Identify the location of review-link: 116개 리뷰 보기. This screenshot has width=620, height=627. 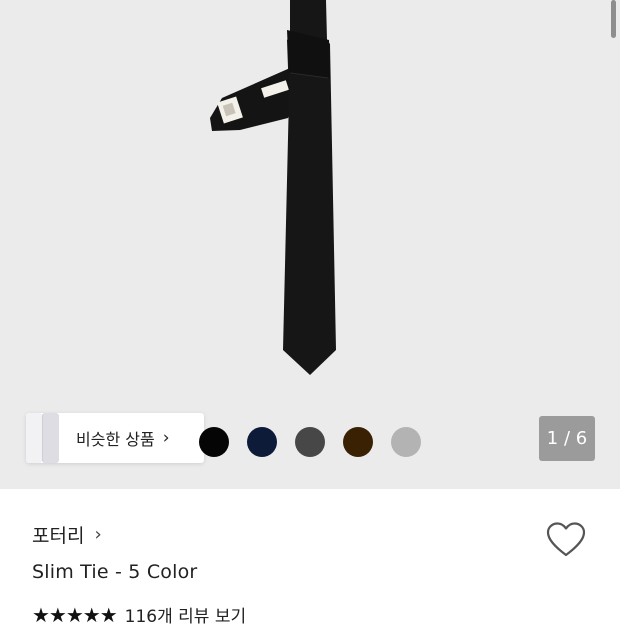
(185, 614).